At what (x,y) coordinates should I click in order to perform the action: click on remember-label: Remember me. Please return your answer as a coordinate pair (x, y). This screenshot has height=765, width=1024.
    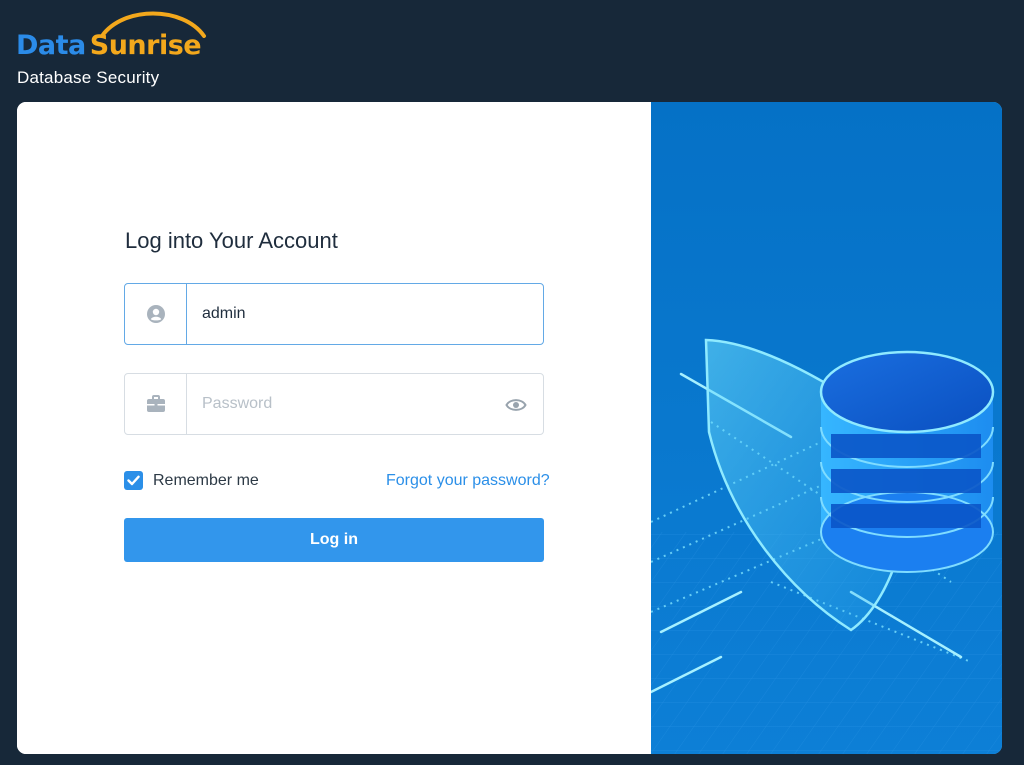
    Looking at the image, I should click on (206, 480).